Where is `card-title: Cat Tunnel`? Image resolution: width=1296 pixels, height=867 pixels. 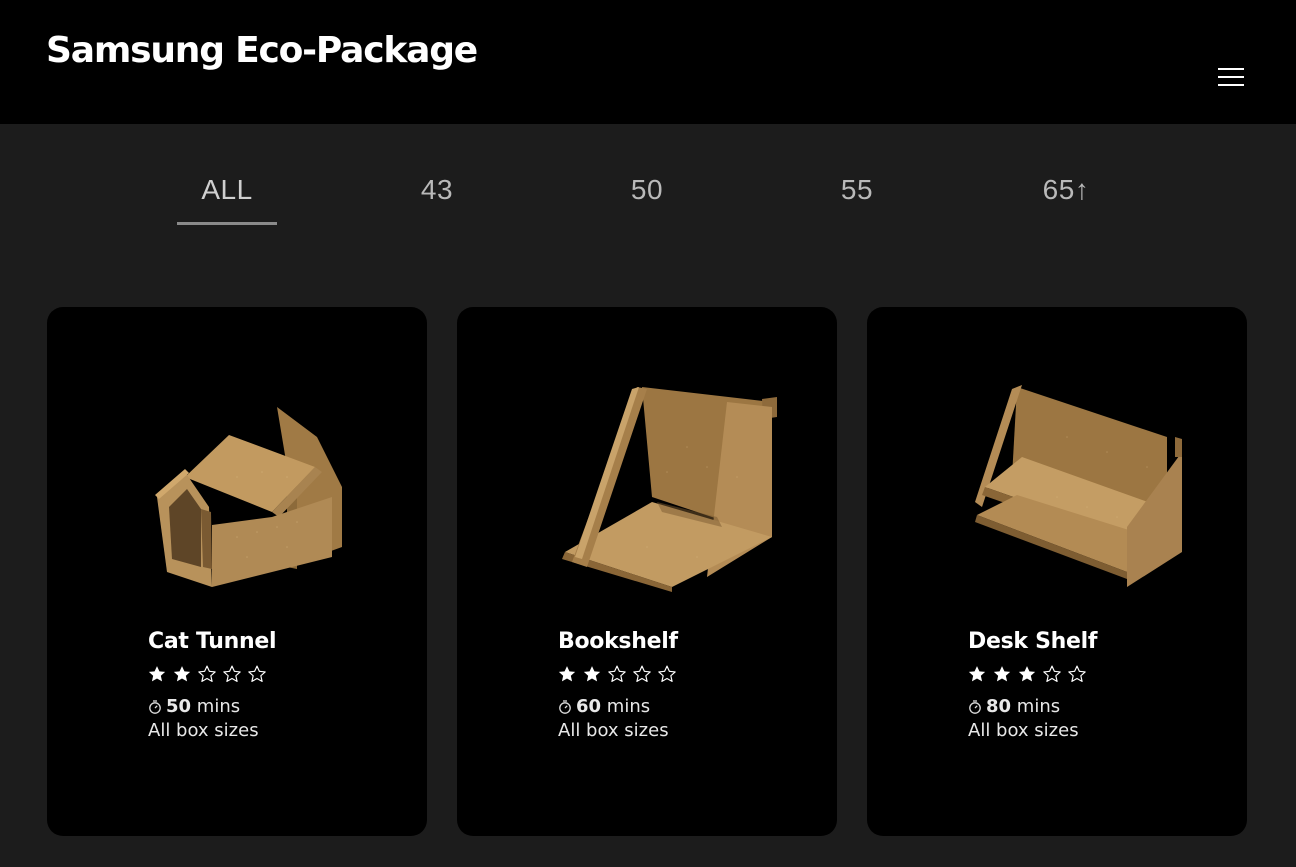
card-title: Cat Tunnel is located at coordinates (212, 641).